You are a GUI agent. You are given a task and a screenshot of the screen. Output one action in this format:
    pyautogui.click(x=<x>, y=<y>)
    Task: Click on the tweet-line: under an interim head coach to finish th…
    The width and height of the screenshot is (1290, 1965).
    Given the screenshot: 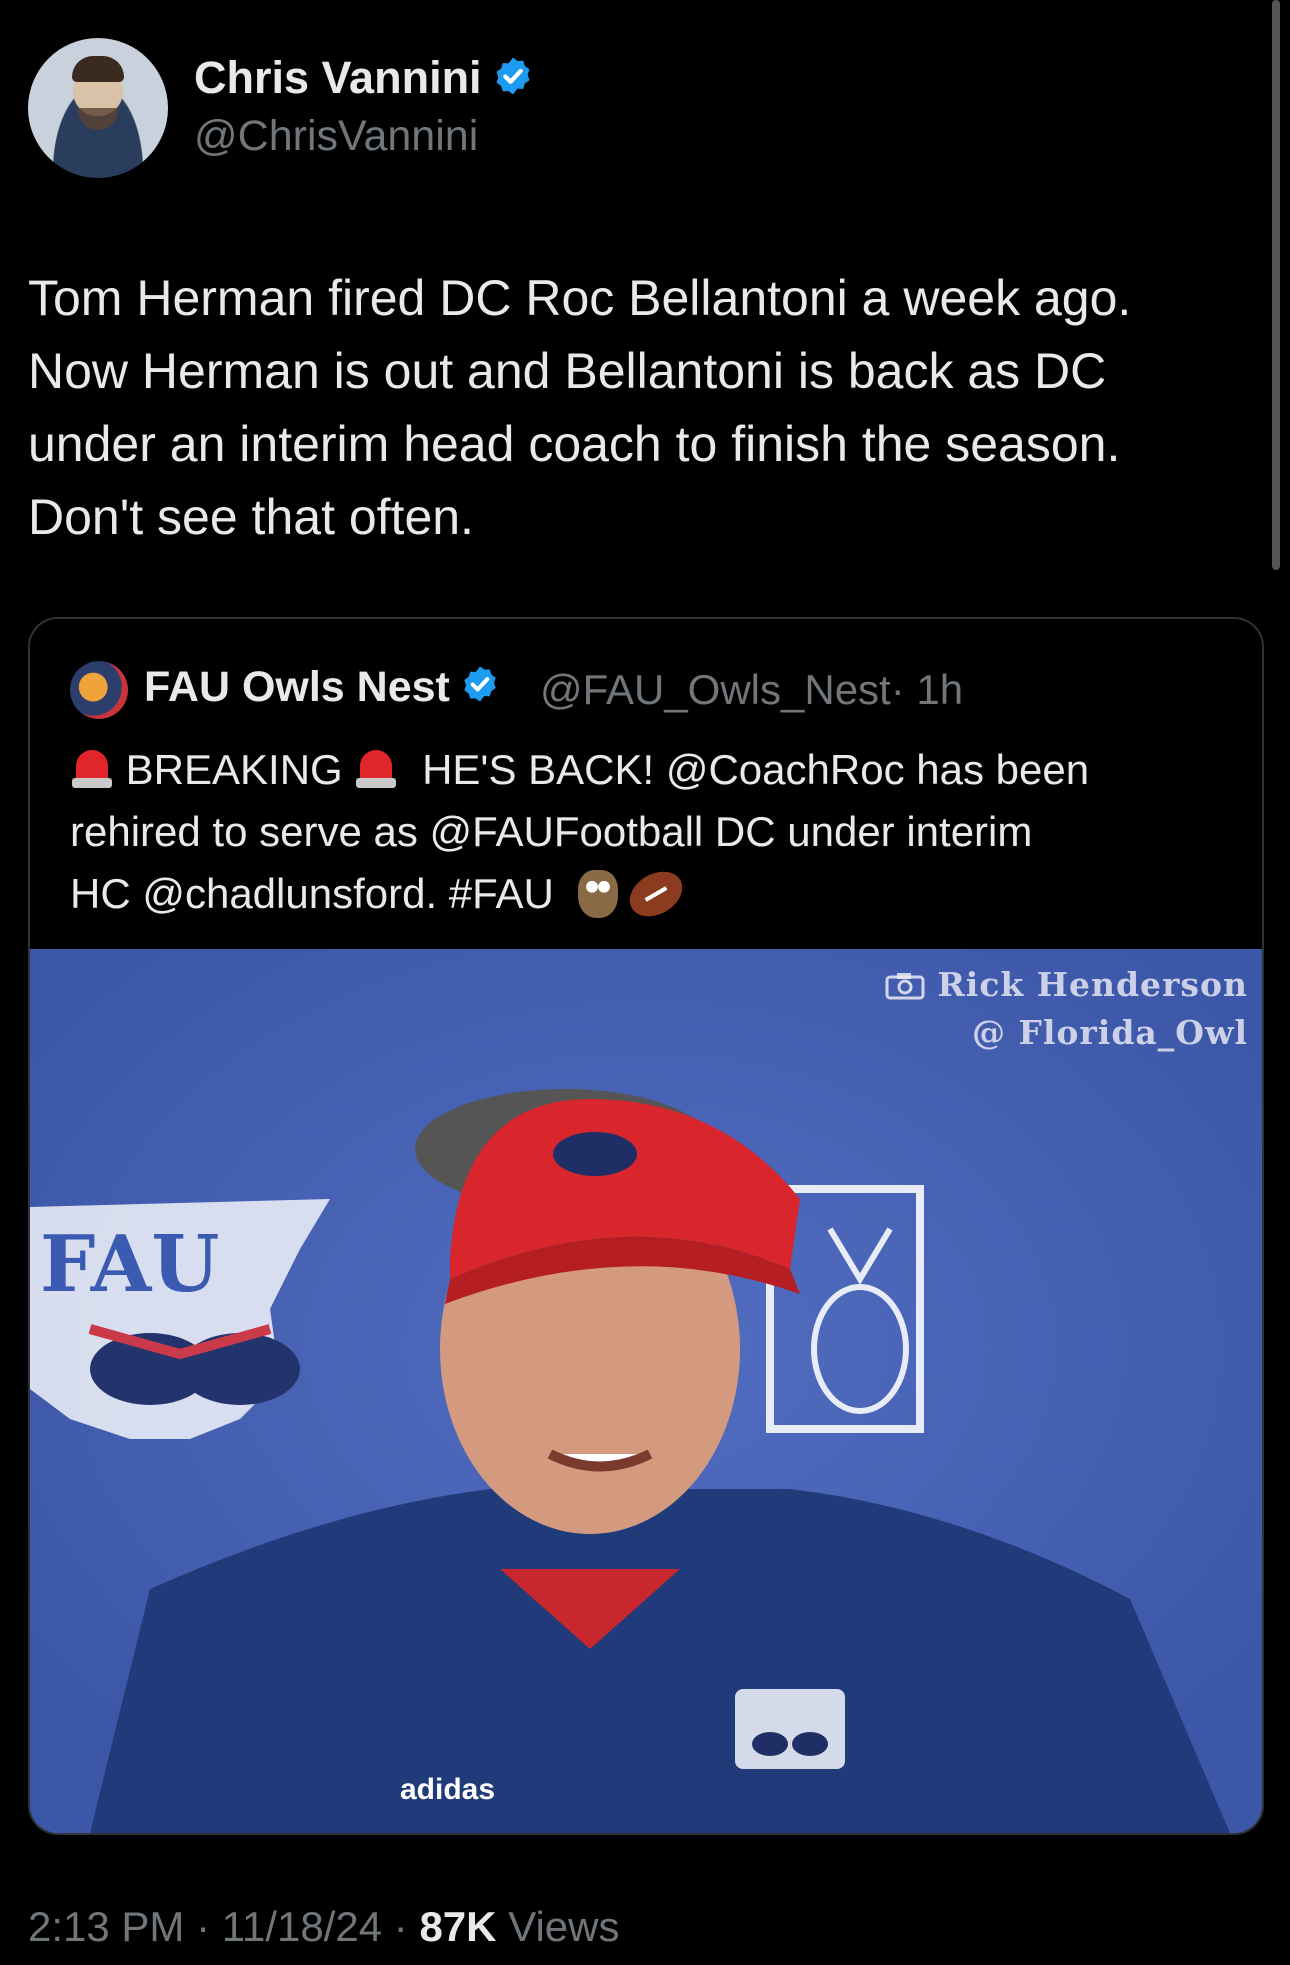 What is the action you would take?
    pyautogui.click(x=574, y=444)
    